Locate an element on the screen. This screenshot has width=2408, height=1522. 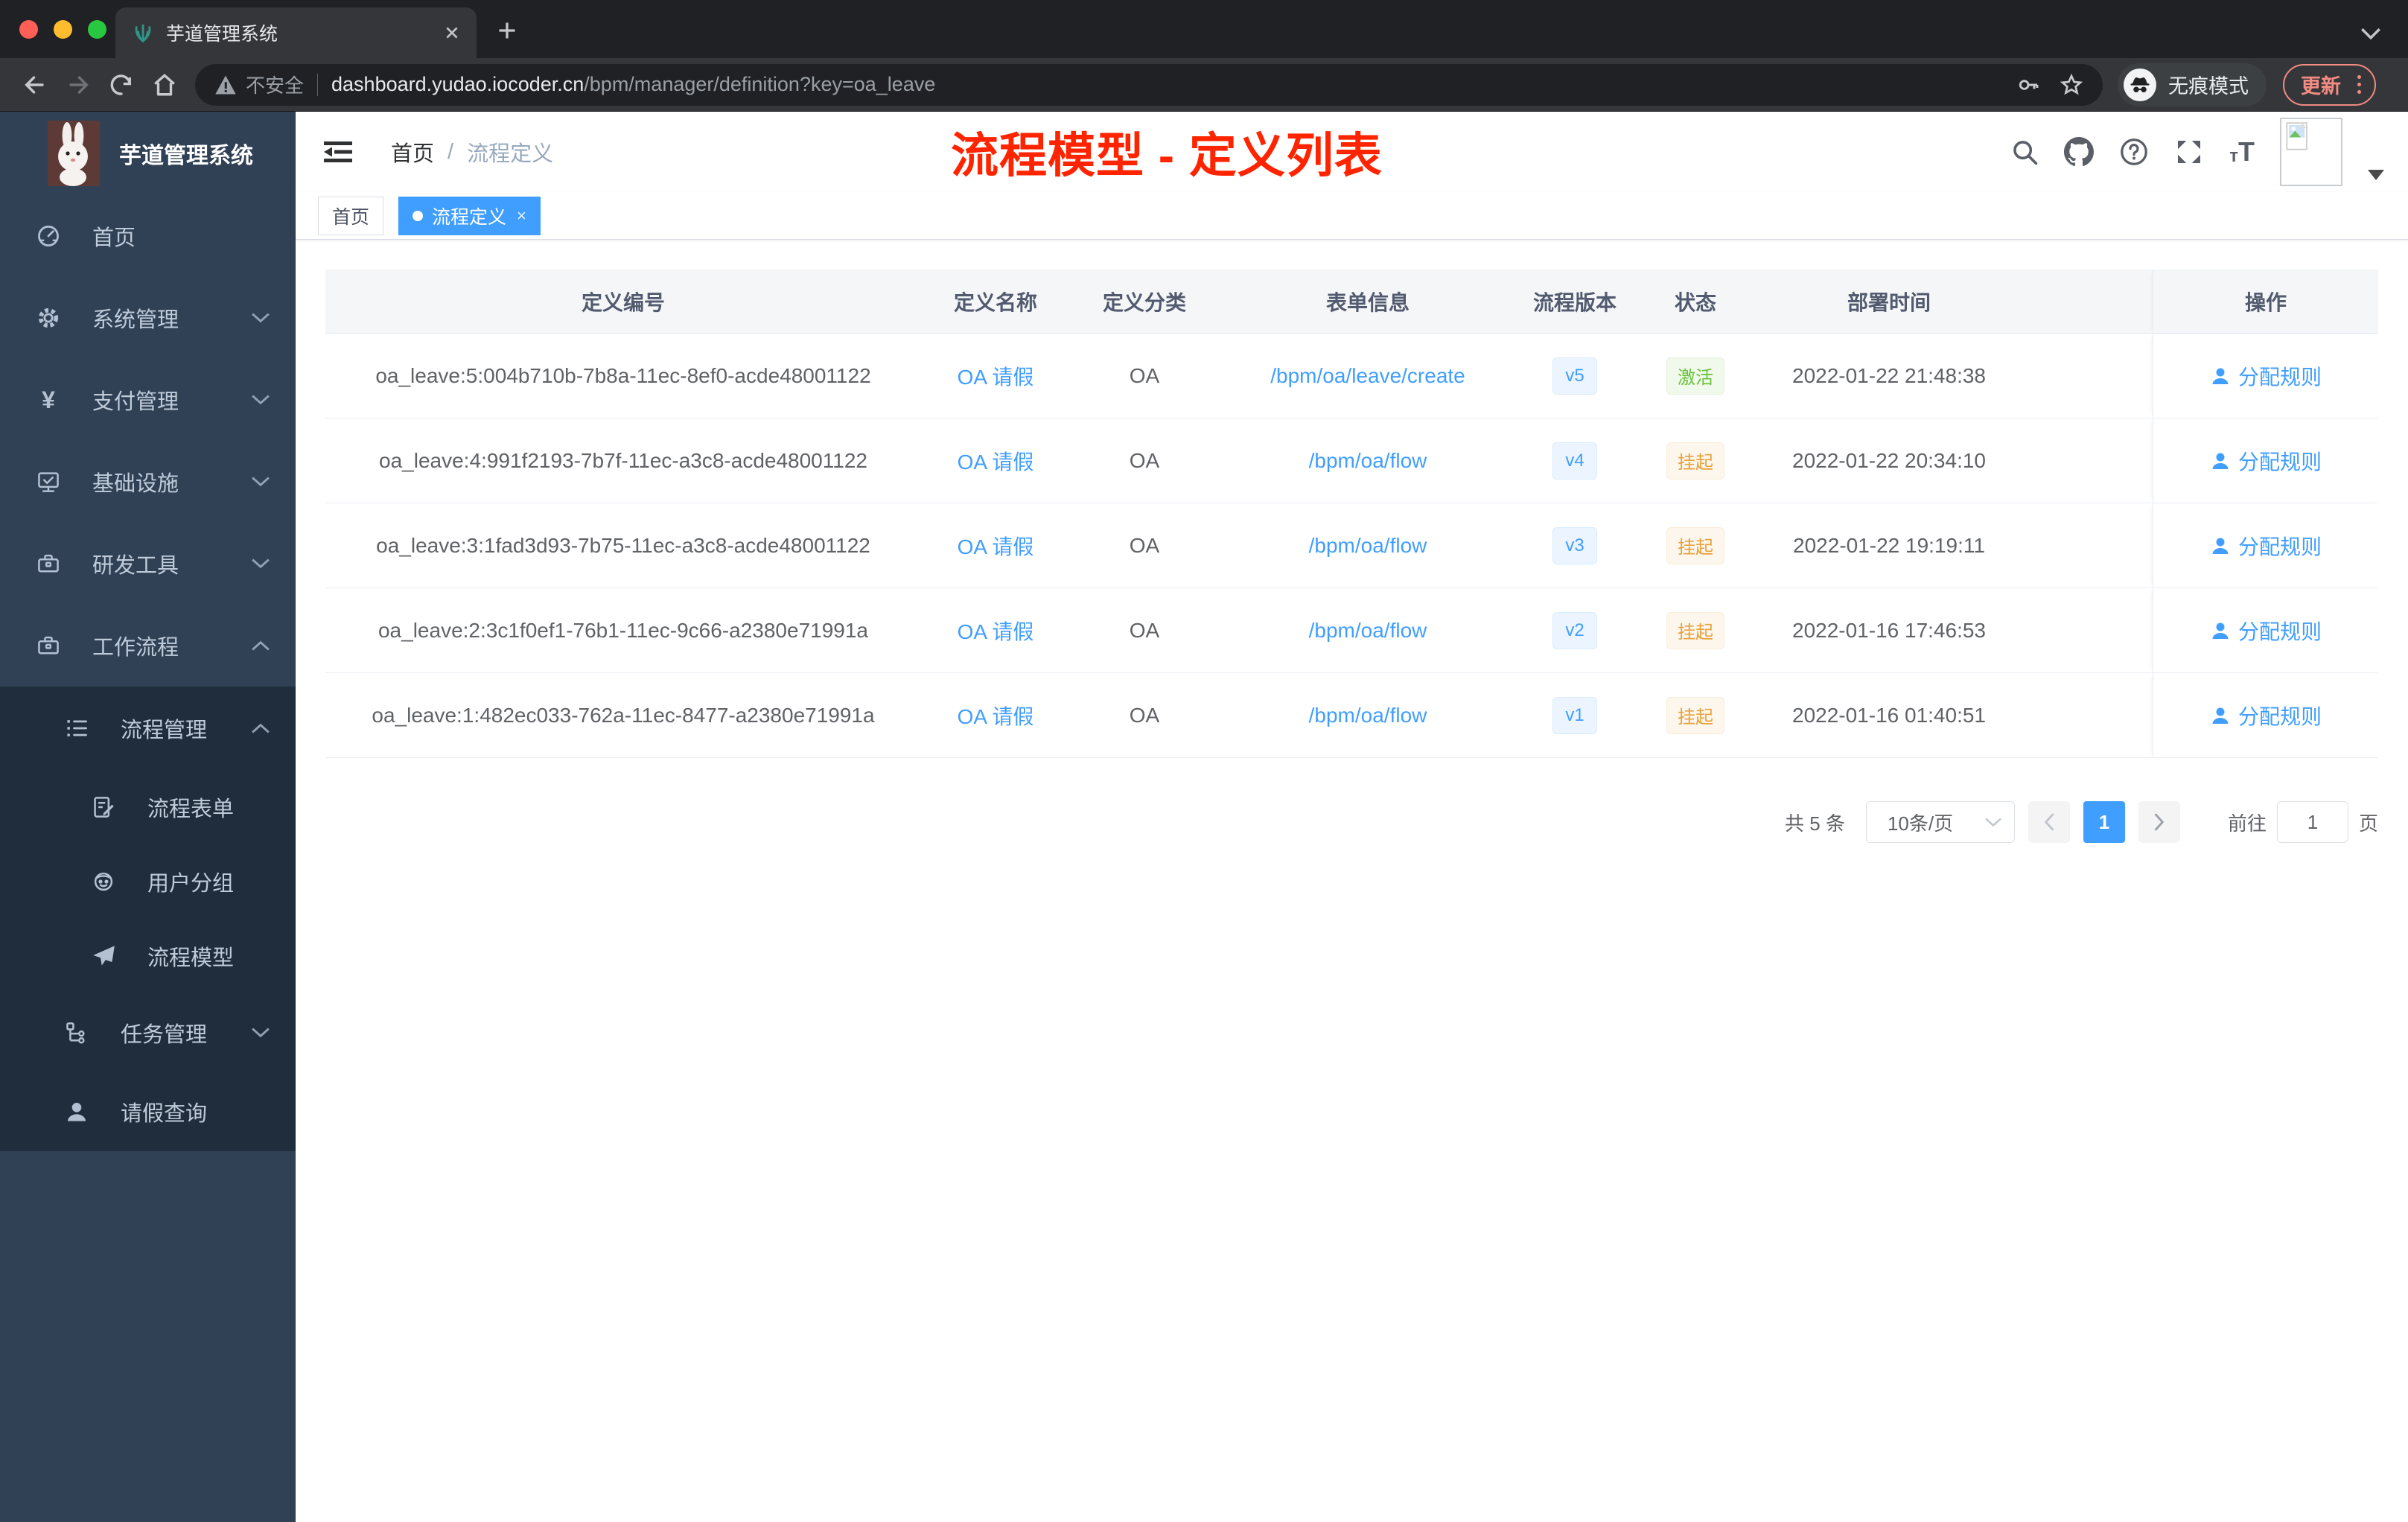
browser-update-menu: 更新 is located at coordinates (2329, 84).